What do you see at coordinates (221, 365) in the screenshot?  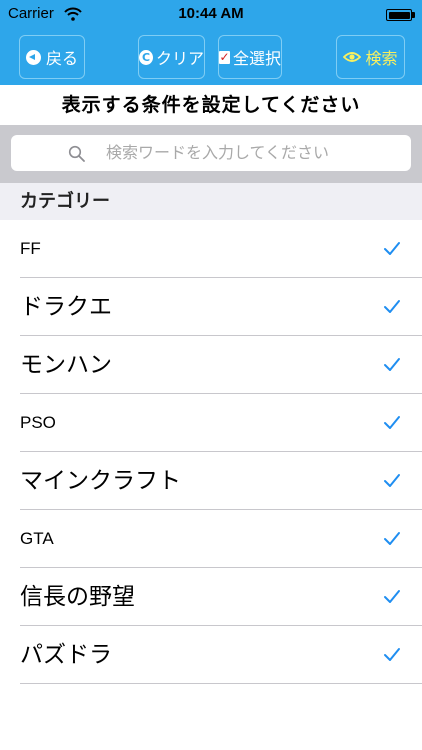 I see `list-item: モンハン` at bounding box center [221, 365].